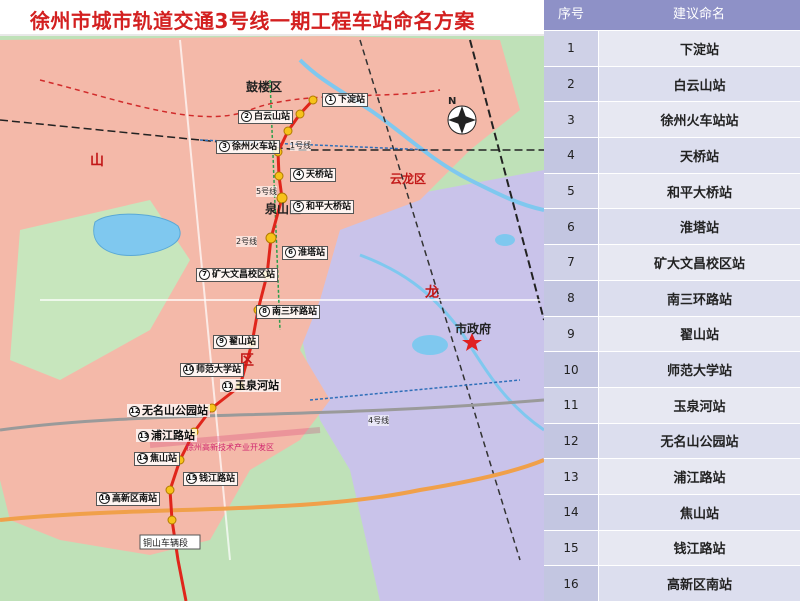  Describe the element at coordinates (255, 147) in the screenshot. I see `station-name: 徐州火车站` at that location.